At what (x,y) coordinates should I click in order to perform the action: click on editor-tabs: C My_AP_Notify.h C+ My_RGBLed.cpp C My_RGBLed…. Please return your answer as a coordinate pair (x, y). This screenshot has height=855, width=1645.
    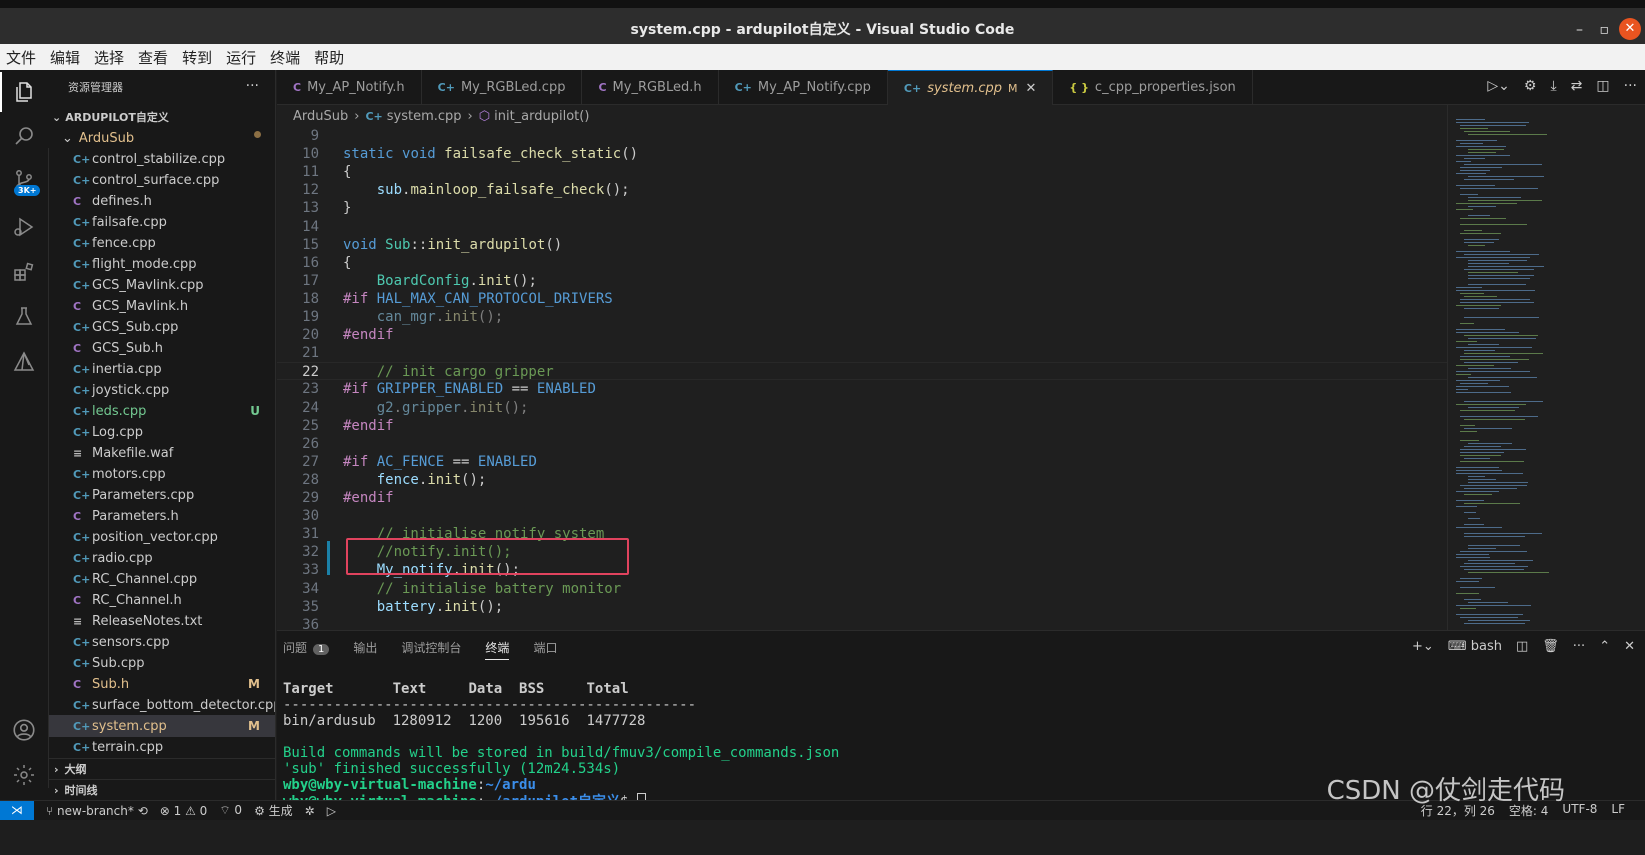
    Looking at the image, I should click on (961, 87).